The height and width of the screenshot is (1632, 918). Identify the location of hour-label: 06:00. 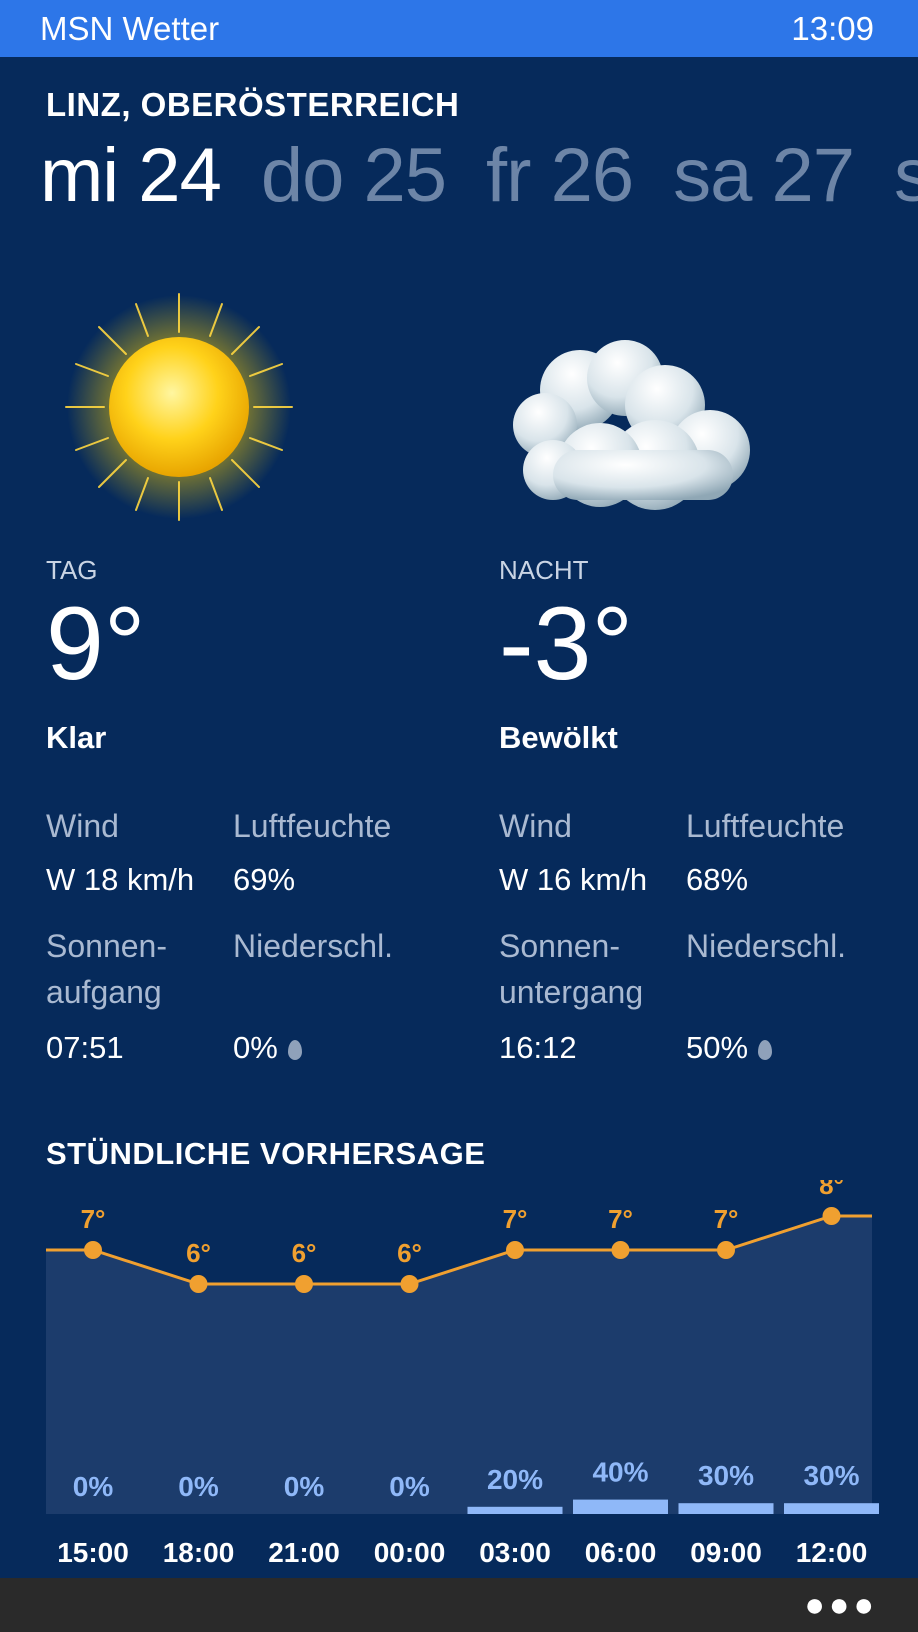
(621, 1552).